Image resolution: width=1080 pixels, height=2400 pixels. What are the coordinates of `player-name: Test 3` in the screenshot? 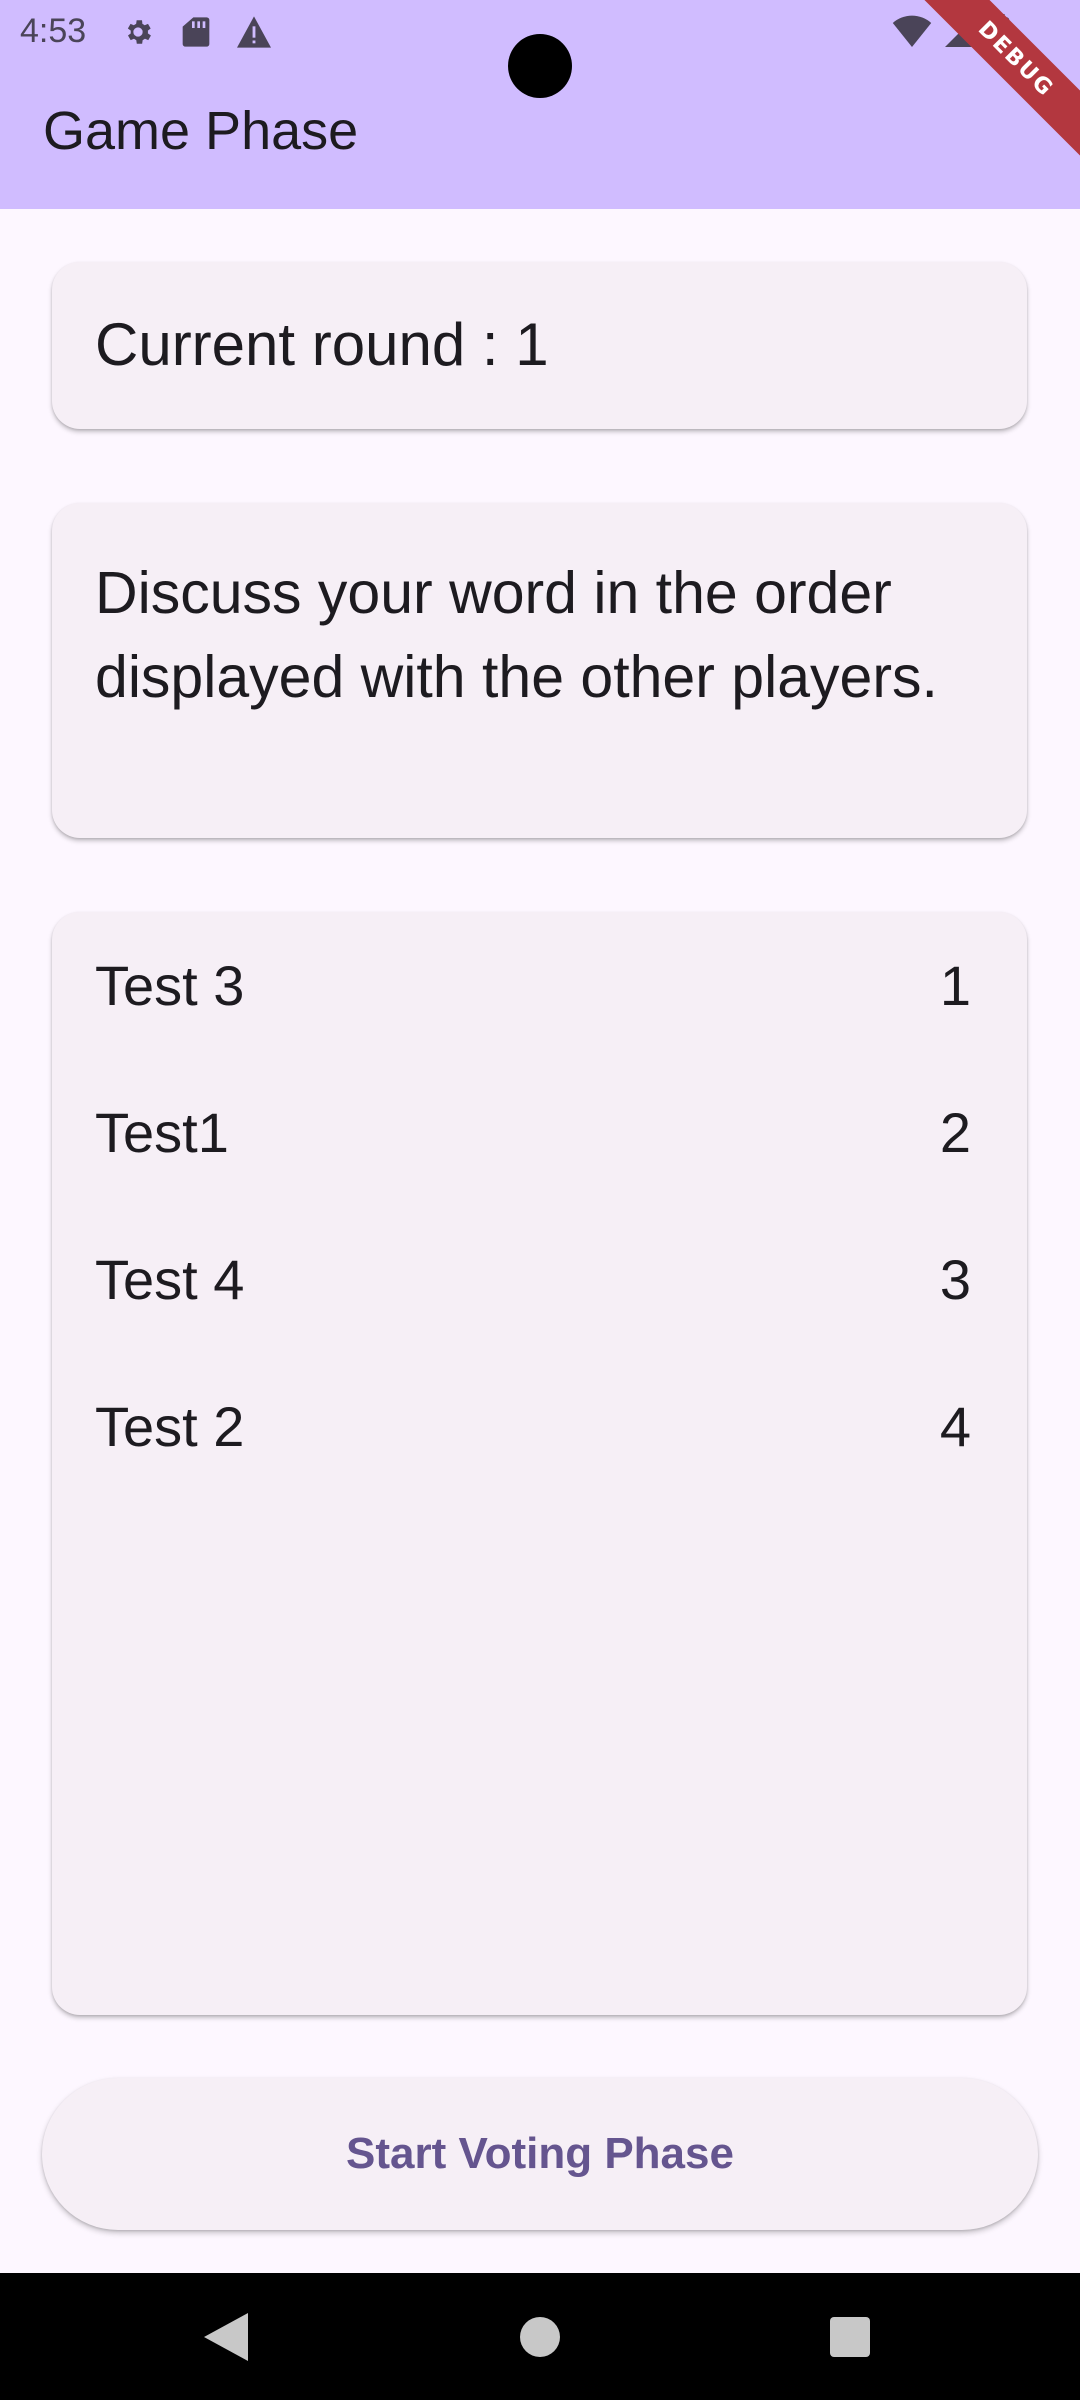 It's located at (170, 985).